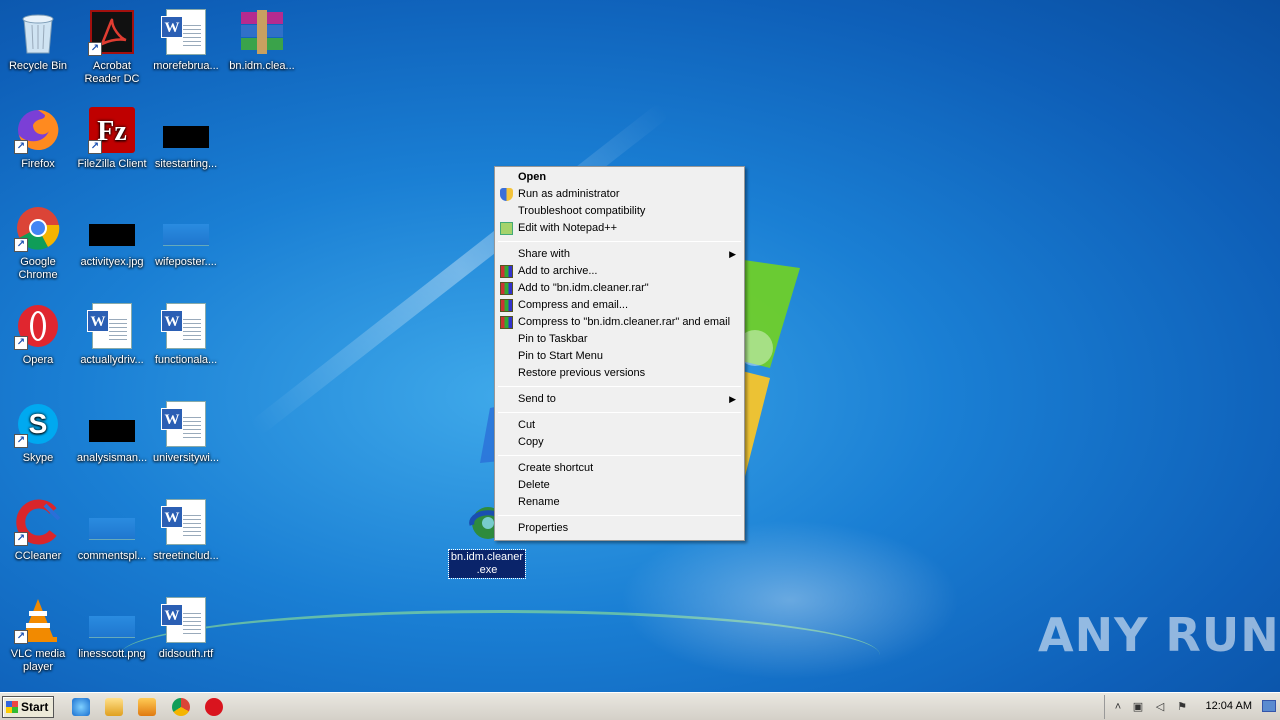  I want to click on menu-item-properties: Properties, so click(619, 528).